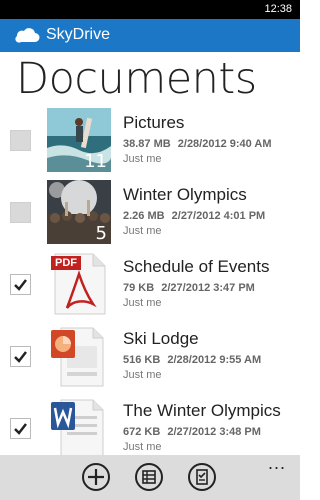  I want to click on item-title: Schedule of Events, so click(196, 266).